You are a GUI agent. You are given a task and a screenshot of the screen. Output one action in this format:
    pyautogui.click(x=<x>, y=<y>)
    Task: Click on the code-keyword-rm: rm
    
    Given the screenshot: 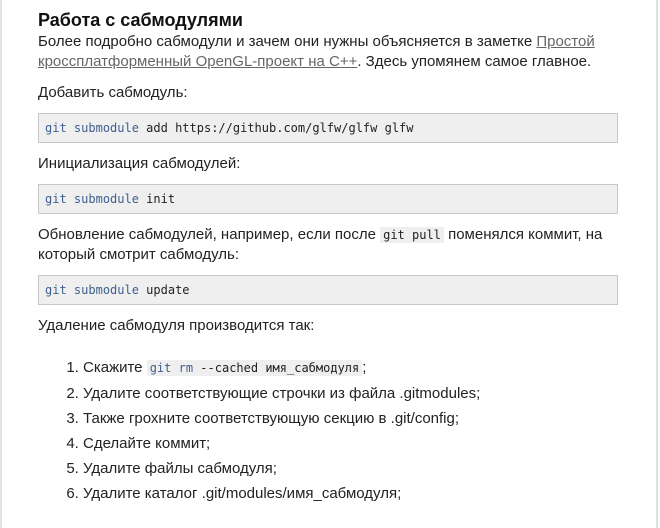 What is the action you would take?
    pyautogui.click(x=186, y=368)
    